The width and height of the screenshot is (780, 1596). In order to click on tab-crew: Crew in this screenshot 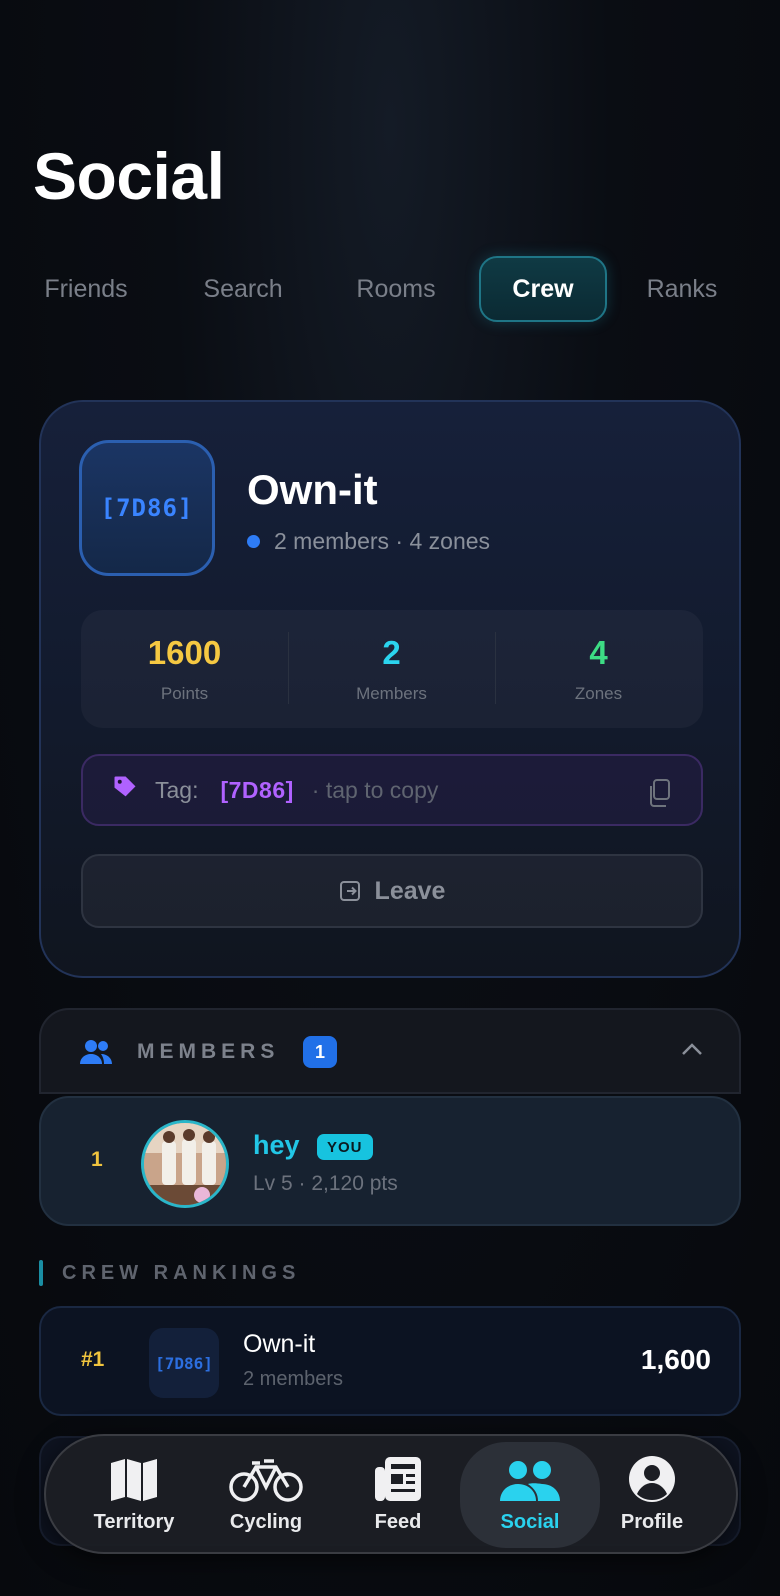, I will do `click(543, 289)`.